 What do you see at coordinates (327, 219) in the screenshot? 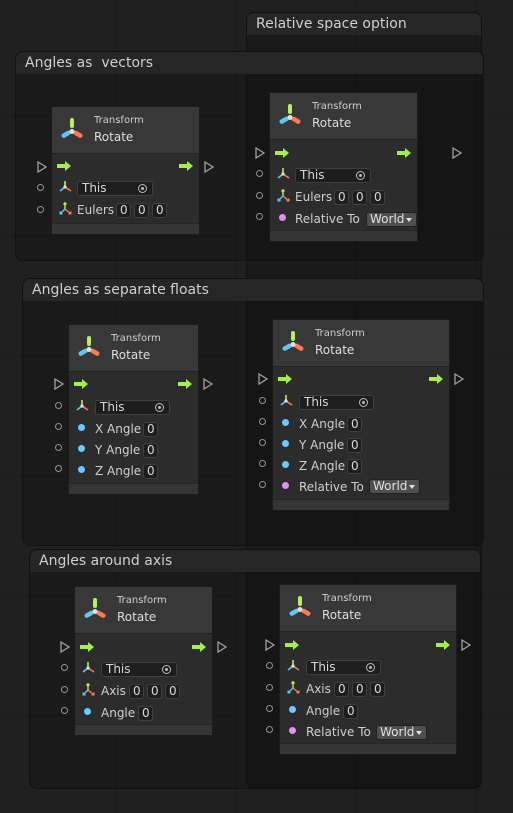
I see `relative-to-label: Relative To` at bounding box center [327, 219].